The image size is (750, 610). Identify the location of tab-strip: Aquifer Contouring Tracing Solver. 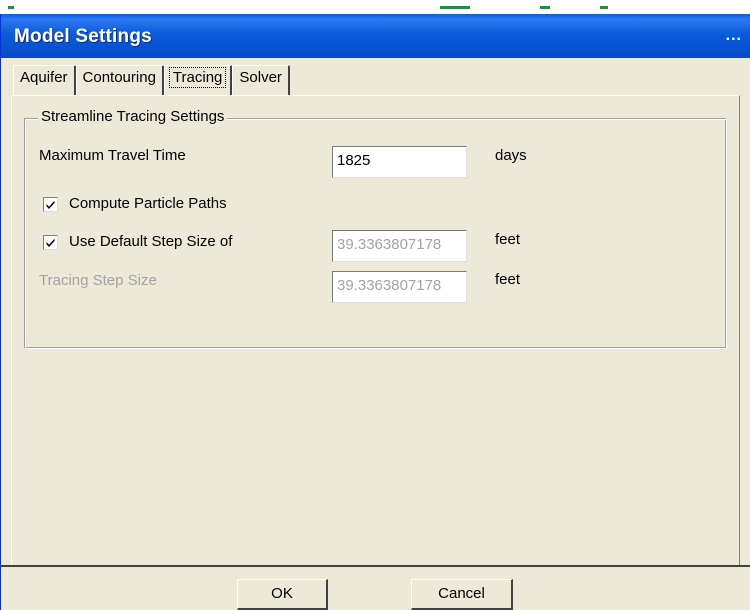
(151, 80).